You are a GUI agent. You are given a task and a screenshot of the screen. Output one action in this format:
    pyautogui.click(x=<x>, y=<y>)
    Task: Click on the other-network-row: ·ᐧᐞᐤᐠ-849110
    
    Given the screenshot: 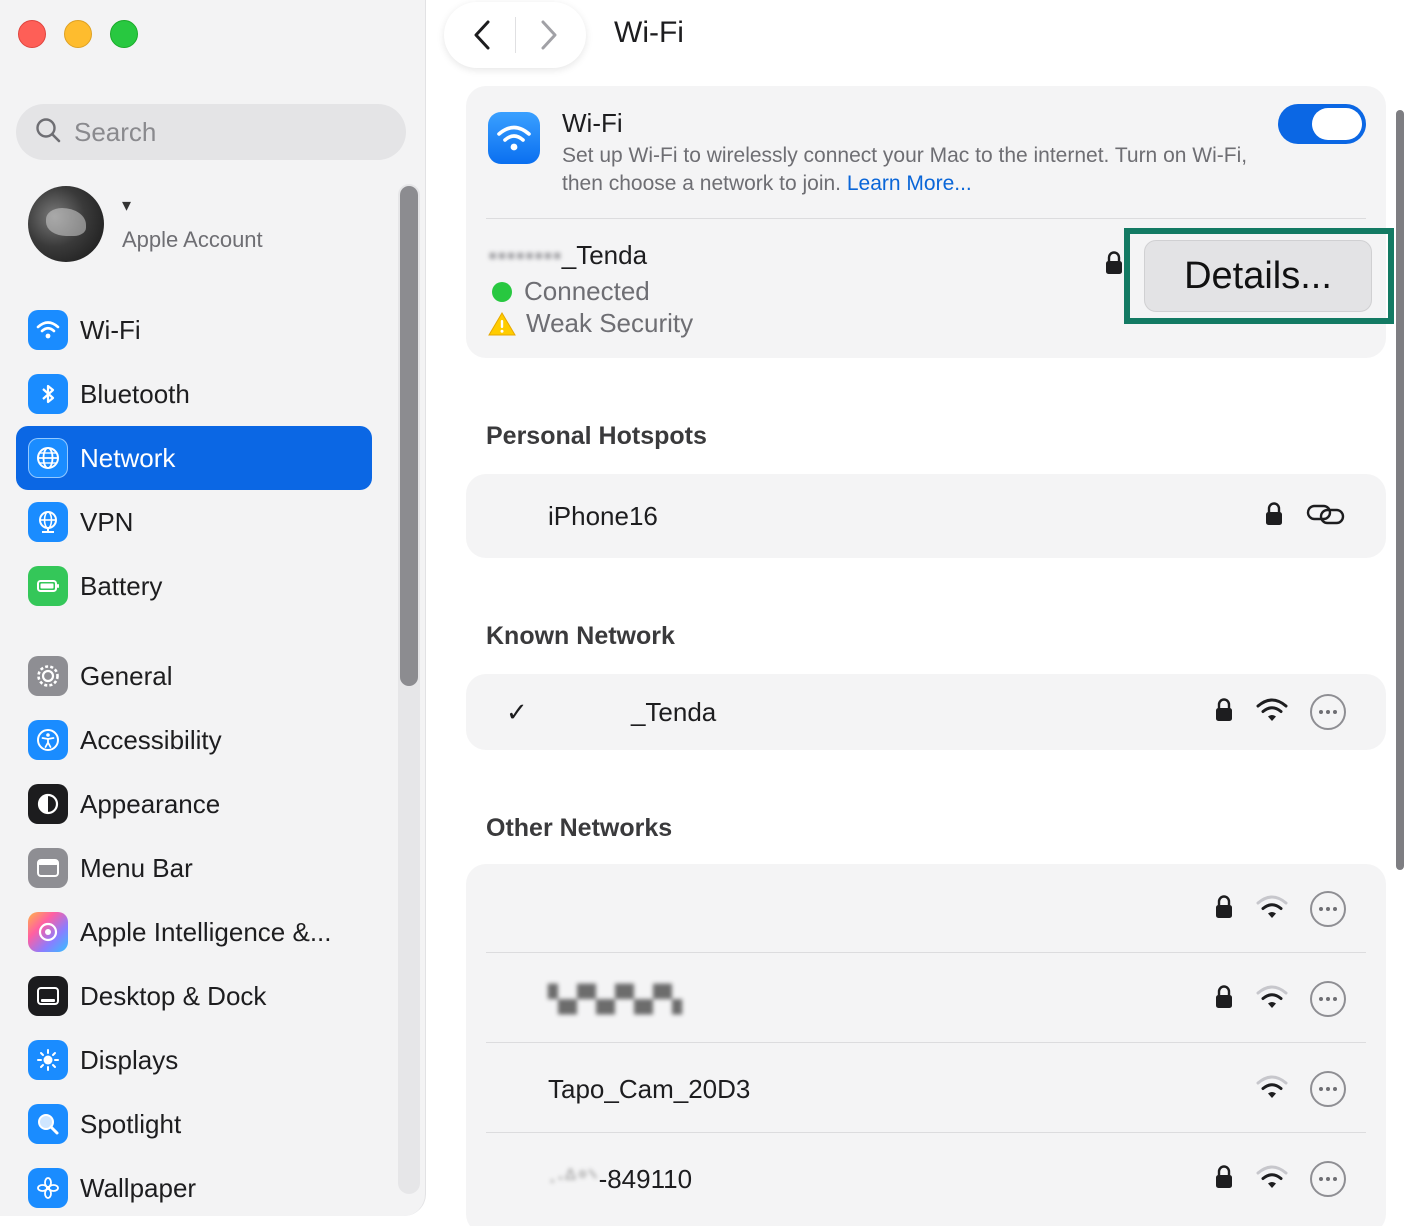 What is the action you would take?
    pyautogui.click(x=926, y=1179)
    